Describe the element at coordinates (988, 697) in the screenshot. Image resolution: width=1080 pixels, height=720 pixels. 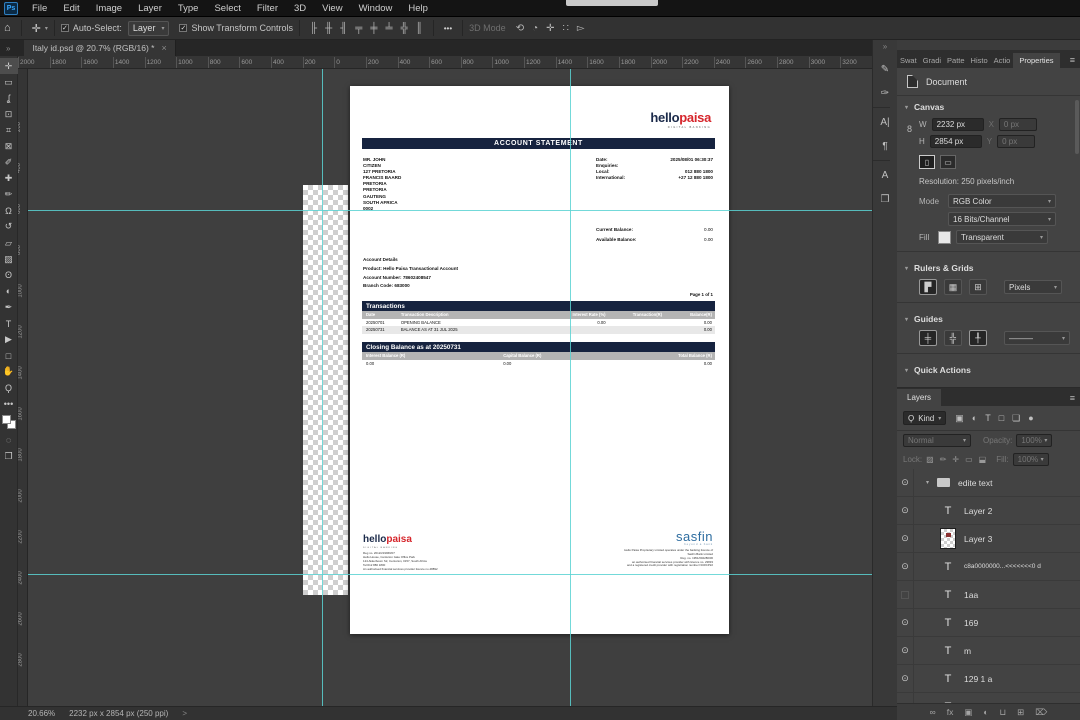
I see `layer-row: ⊙T01.01.1990` at that location.